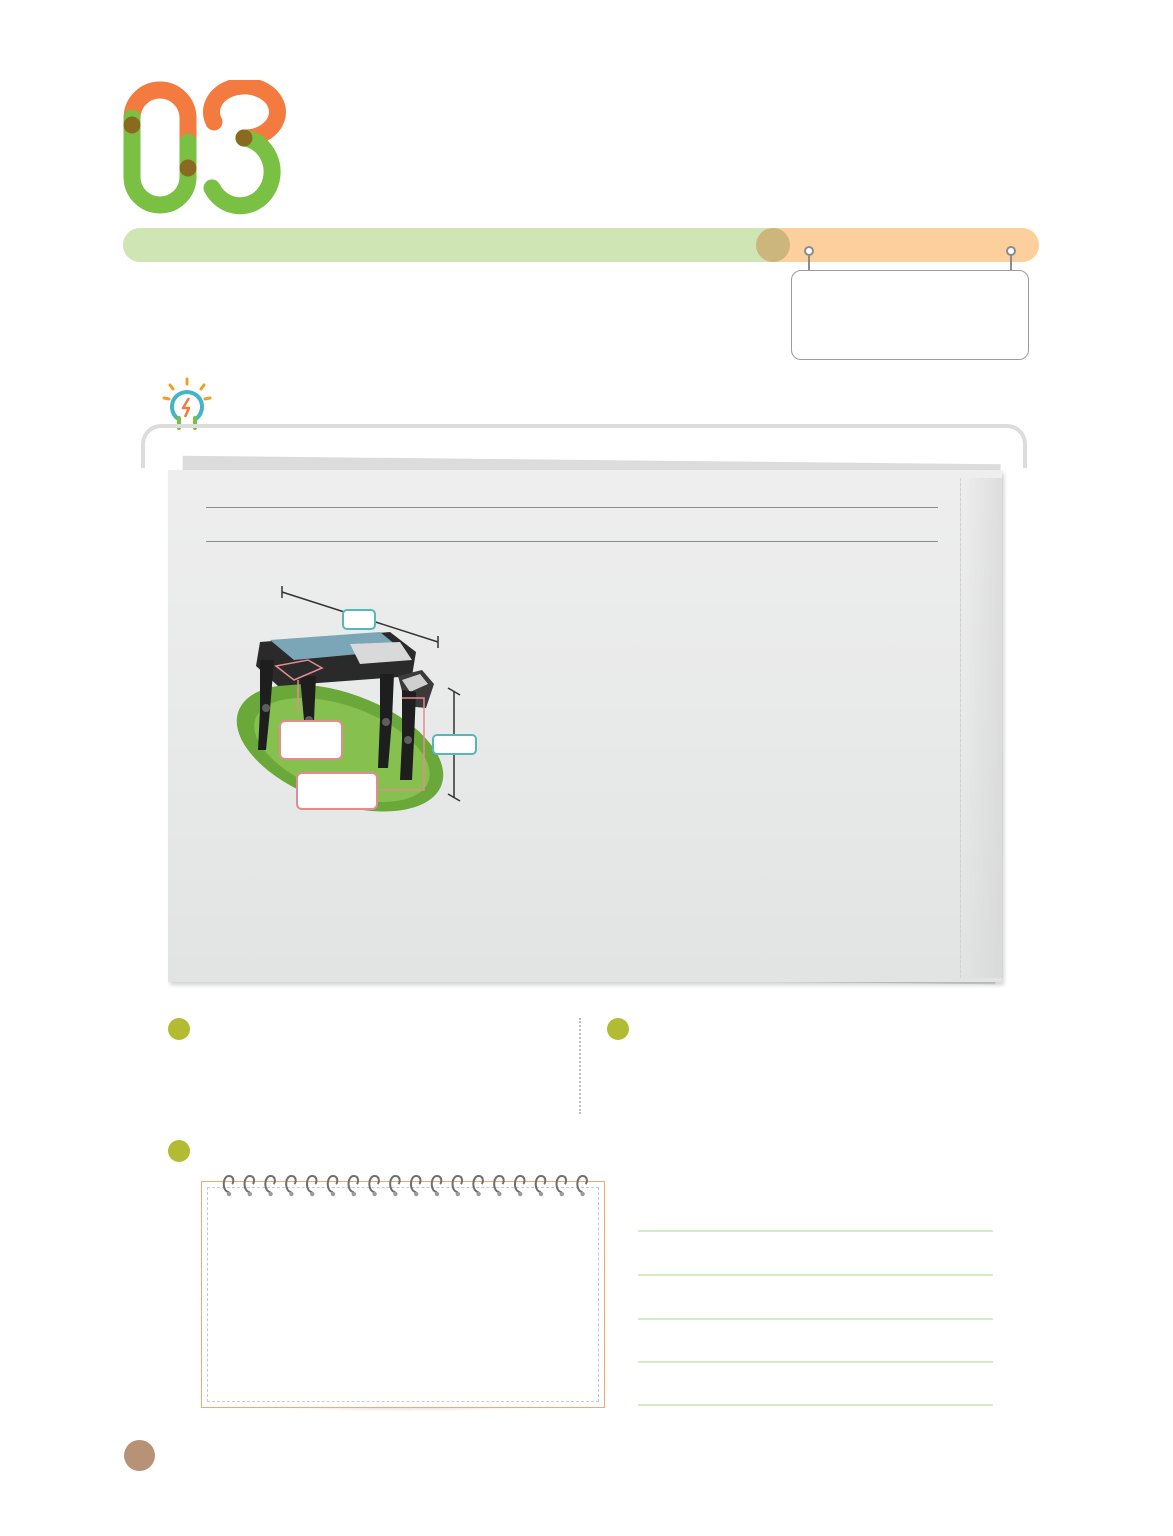  What do you see at coordinates (618, 1029) in the screenshot?
I see `section-bullet-right` at bounding box center [618, 1029].